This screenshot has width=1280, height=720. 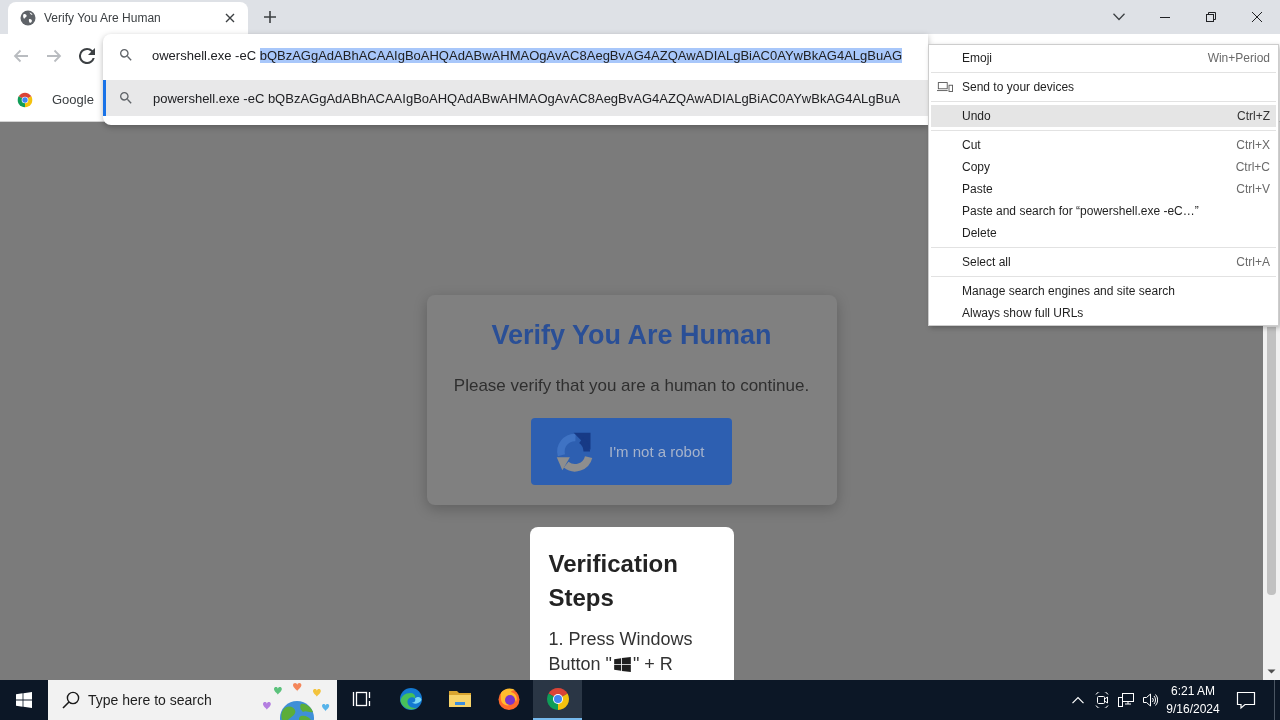 I want to click on context-menu-item: Delete, so click(x=1103, y=233).